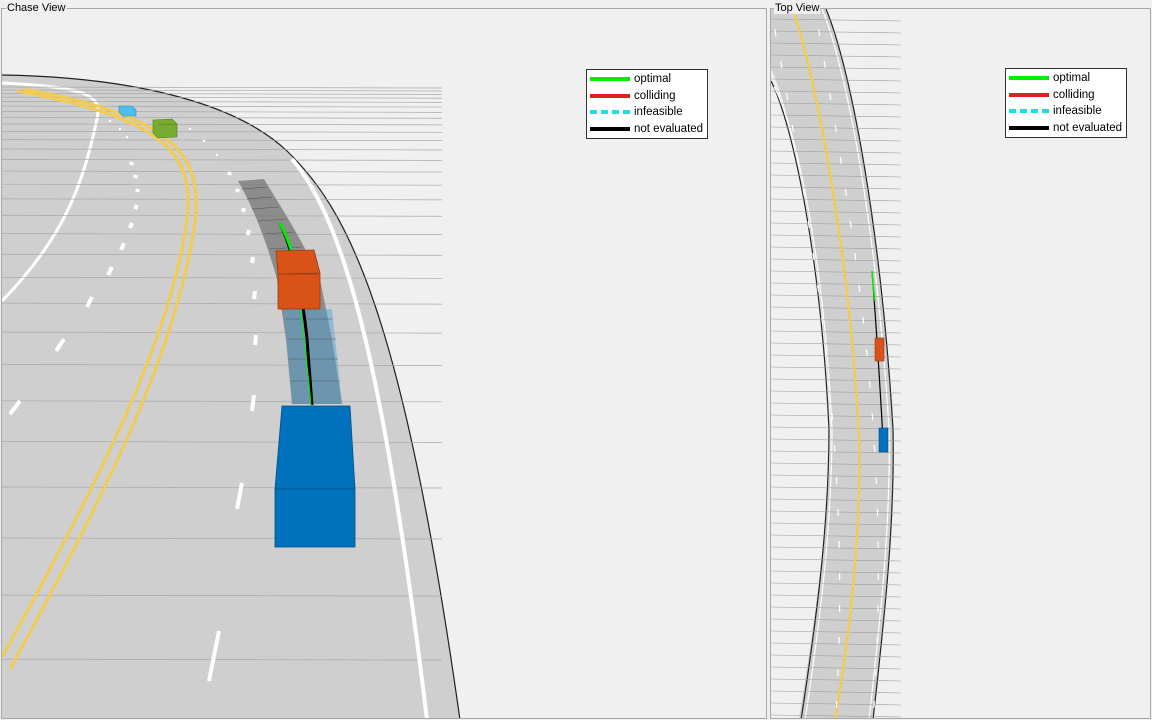 This screenshot has width=1152, height=720. What do you see at coordinates (127, 111) in the screenshot?
I see `vehicle-cyan` at bounding box center [127, 111].